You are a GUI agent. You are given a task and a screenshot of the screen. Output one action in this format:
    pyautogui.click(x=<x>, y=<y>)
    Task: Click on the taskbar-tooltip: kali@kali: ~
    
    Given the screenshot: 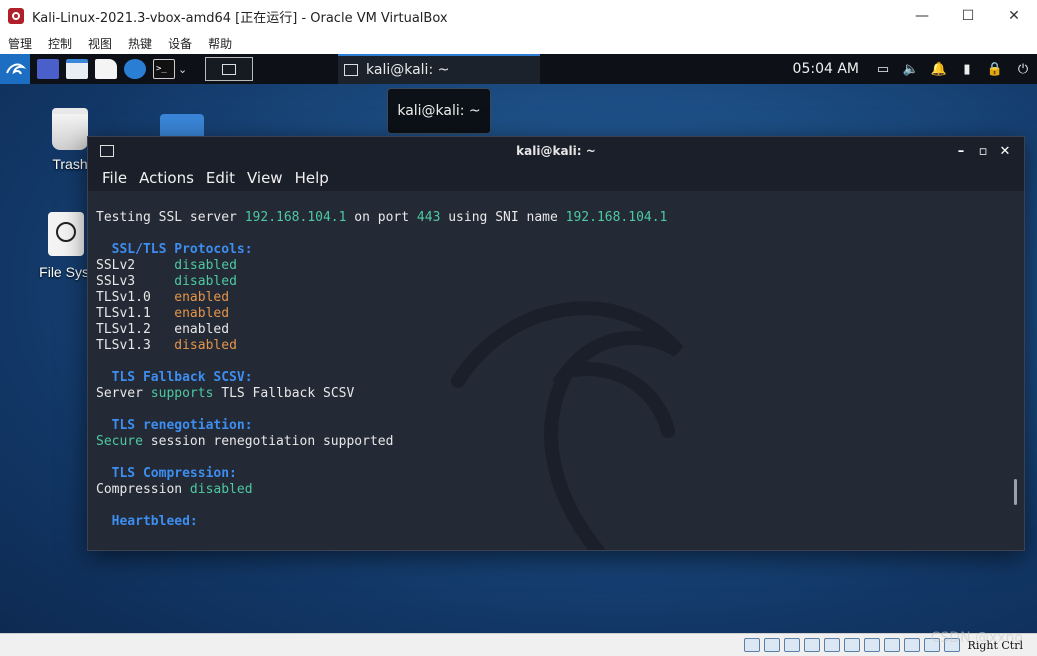 What is the action you would take?
    pyautogui.click(x=439, y=111)
    